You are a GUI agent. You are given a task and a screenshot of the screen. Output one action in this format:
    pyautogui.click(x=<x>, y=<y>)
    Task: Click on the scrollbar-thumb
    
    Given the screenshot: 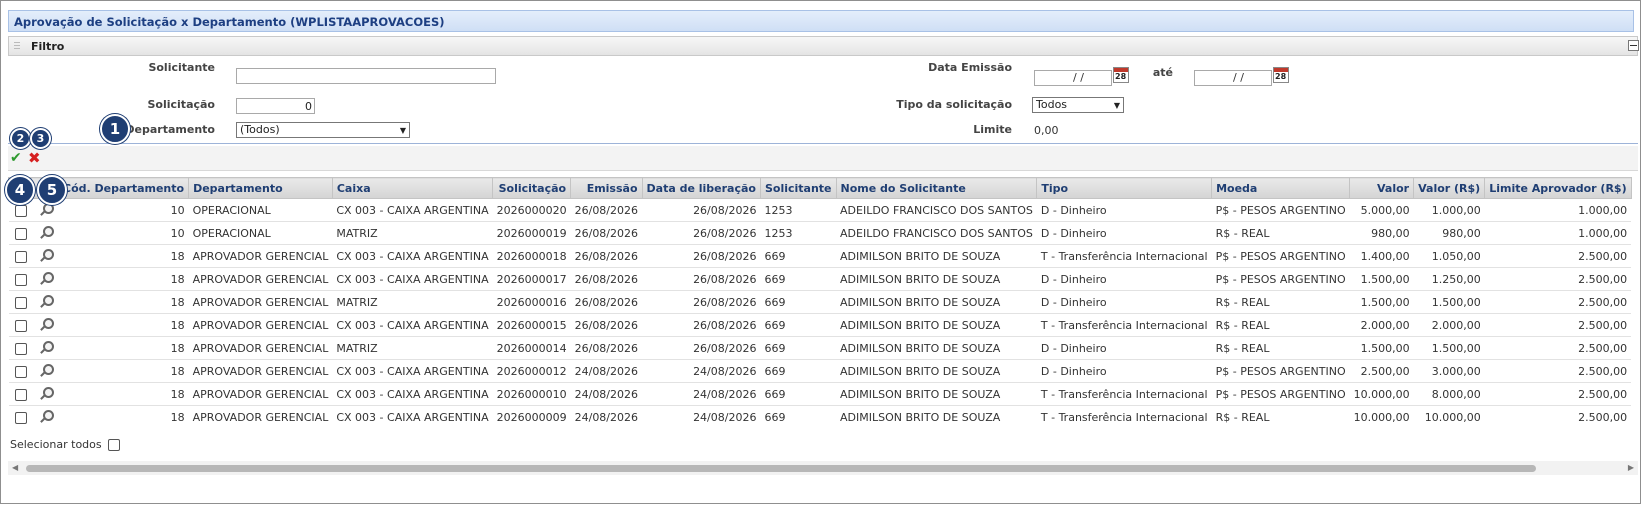 What is the action you would take?
    pyautogui.click(x=781, y=468)
    